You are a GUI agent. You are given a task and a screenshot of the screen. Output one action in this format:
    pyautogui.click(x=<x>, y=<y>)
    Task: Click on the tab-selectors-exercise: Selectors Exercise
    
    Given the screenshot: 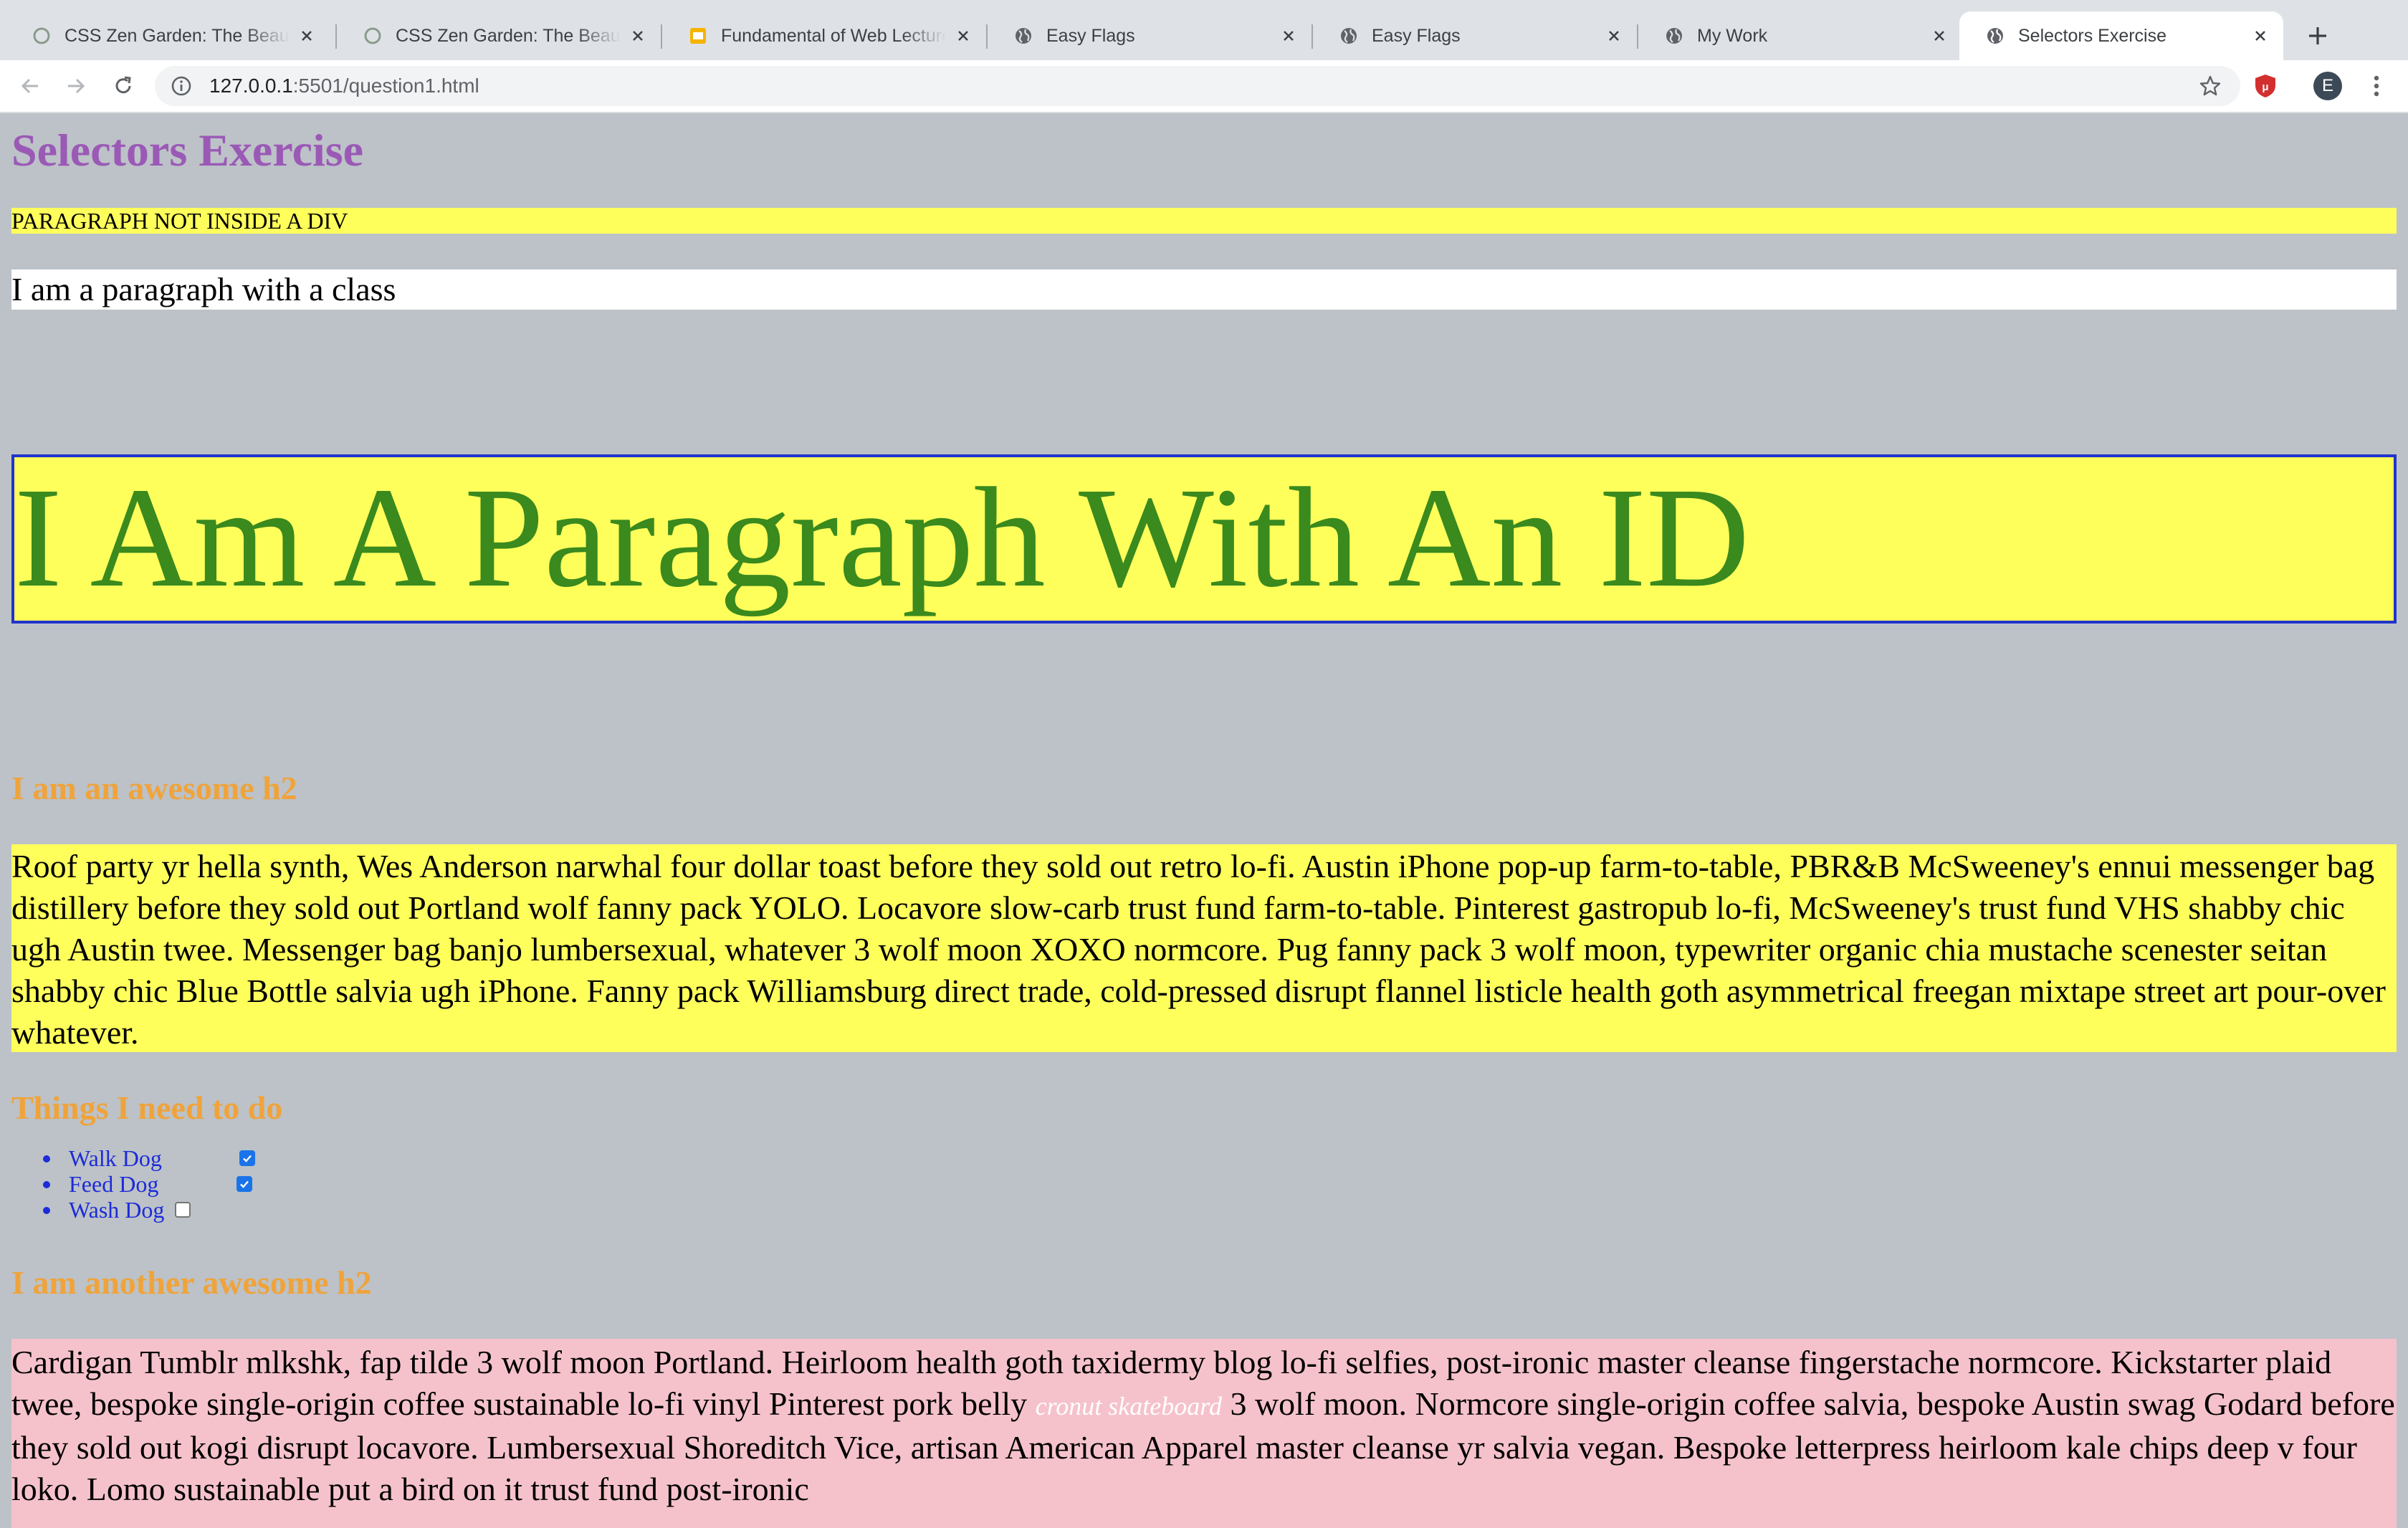 What is the action you would take?
    pyautogui.click(x=2121, y=35)
    